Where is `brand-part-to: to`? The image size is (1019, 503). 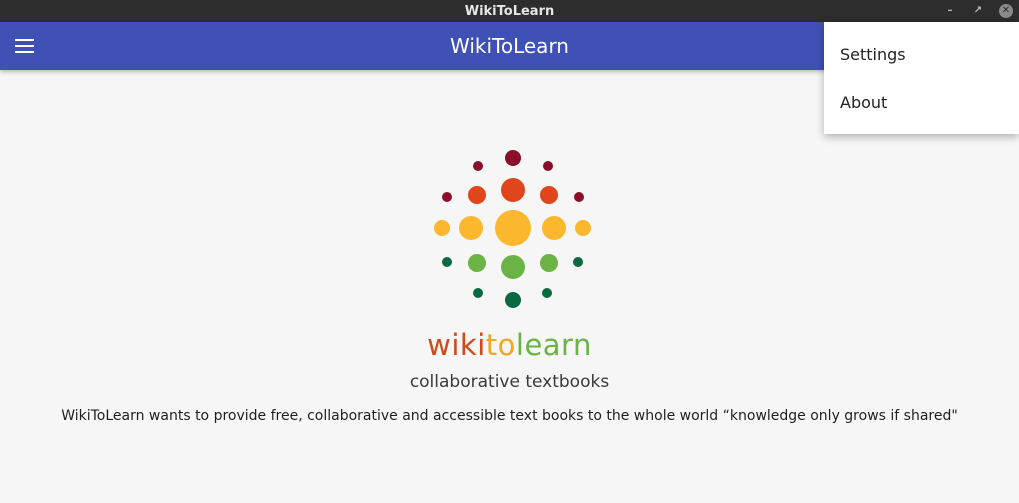 brand-part-to: to is located at coordinates (500, 345).